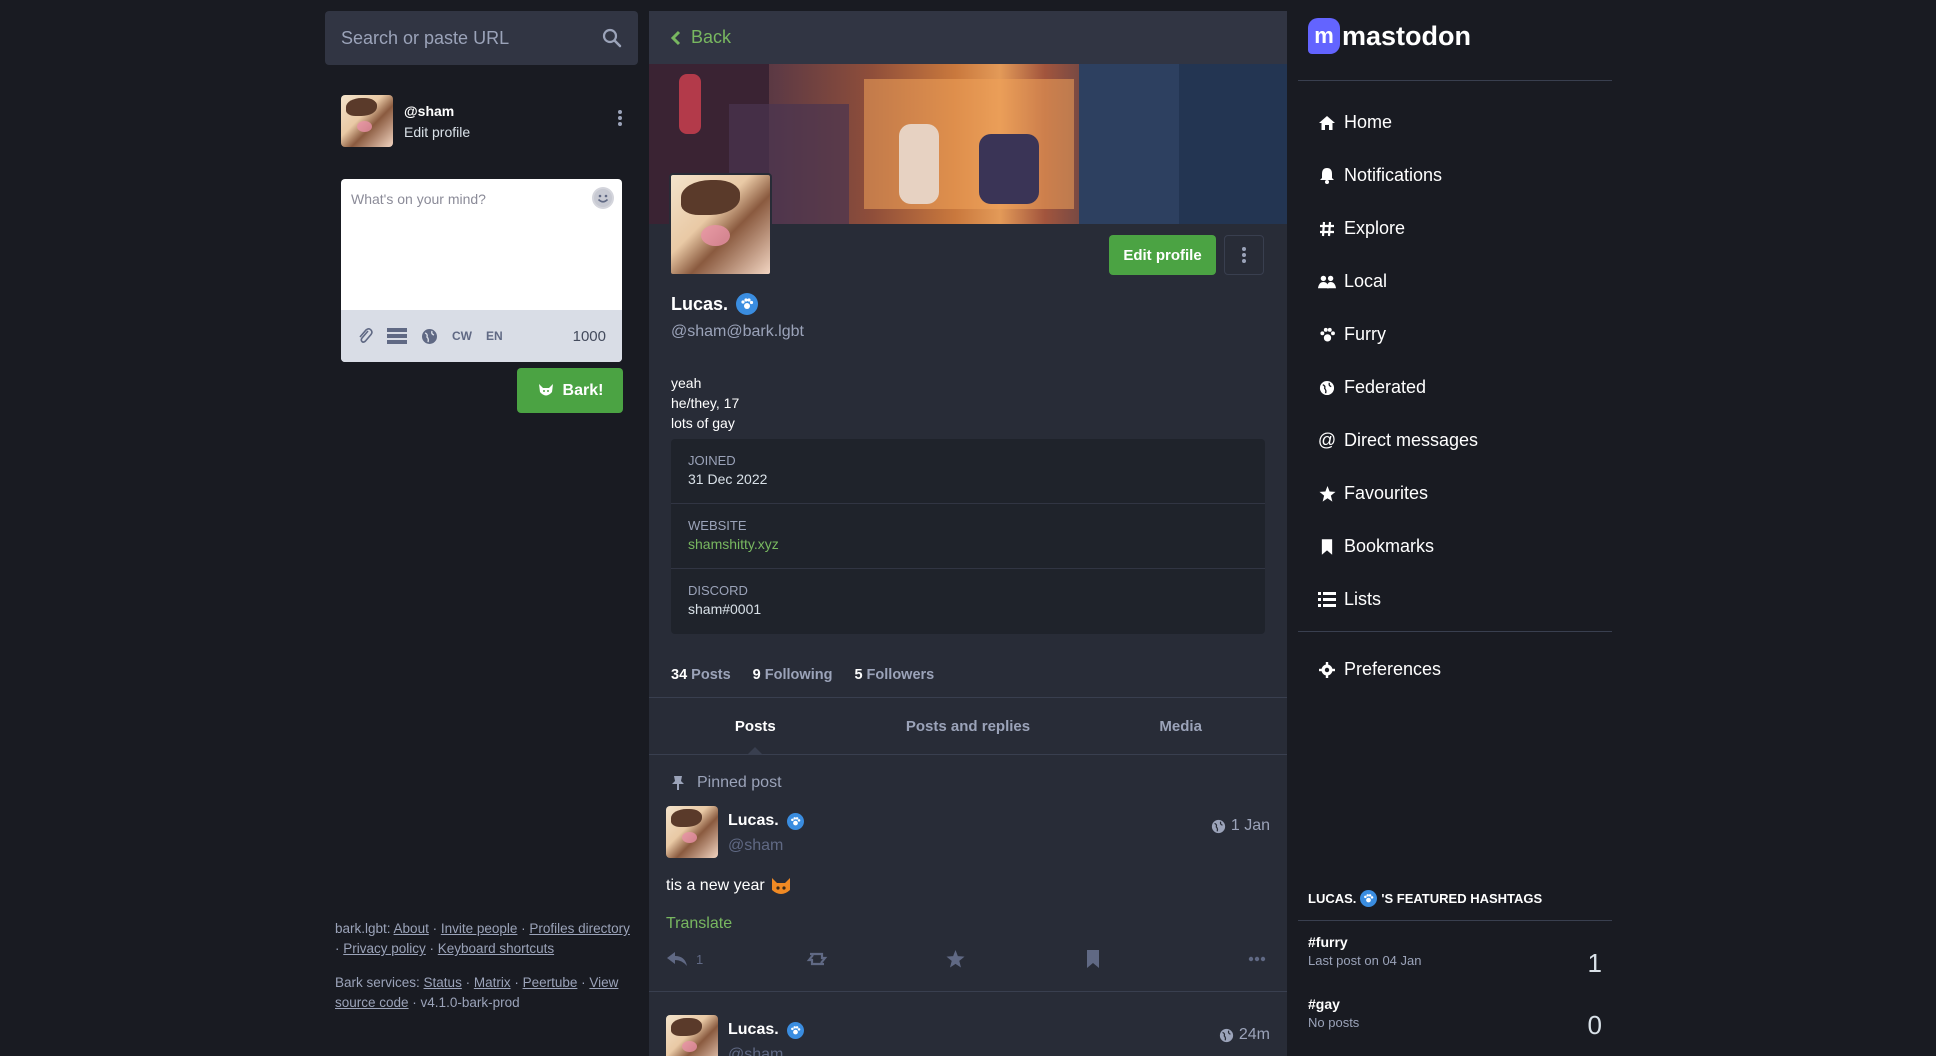 This screenshot has height=1056, width=1936. What do you see at coordinates (1162, 255) in the screenshot?
I see `edit-profile-button: Edit profile` at bounding box center [1162, 255].